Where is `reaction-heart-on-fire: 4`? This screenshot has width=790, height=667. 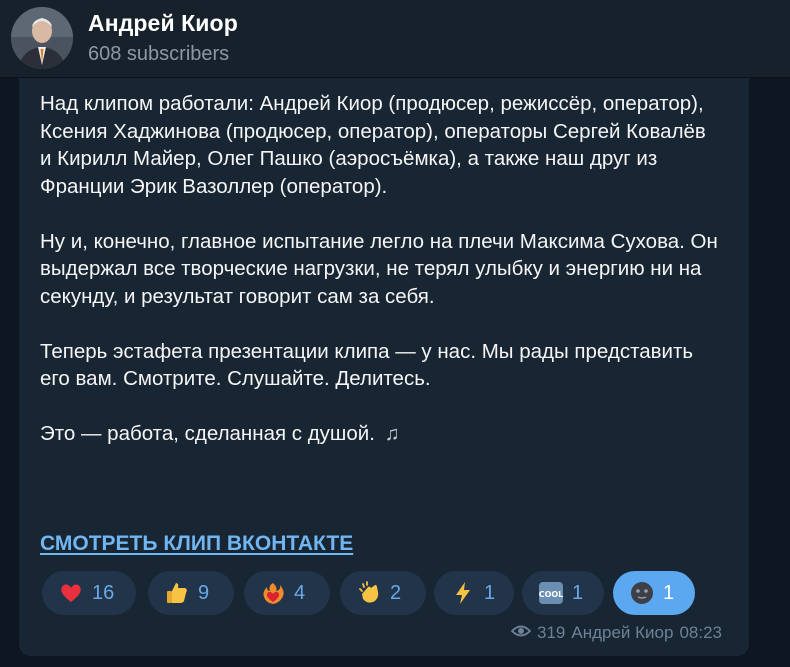 reaction-heart-on-fire: 4 is located at coordinates (287, 593).